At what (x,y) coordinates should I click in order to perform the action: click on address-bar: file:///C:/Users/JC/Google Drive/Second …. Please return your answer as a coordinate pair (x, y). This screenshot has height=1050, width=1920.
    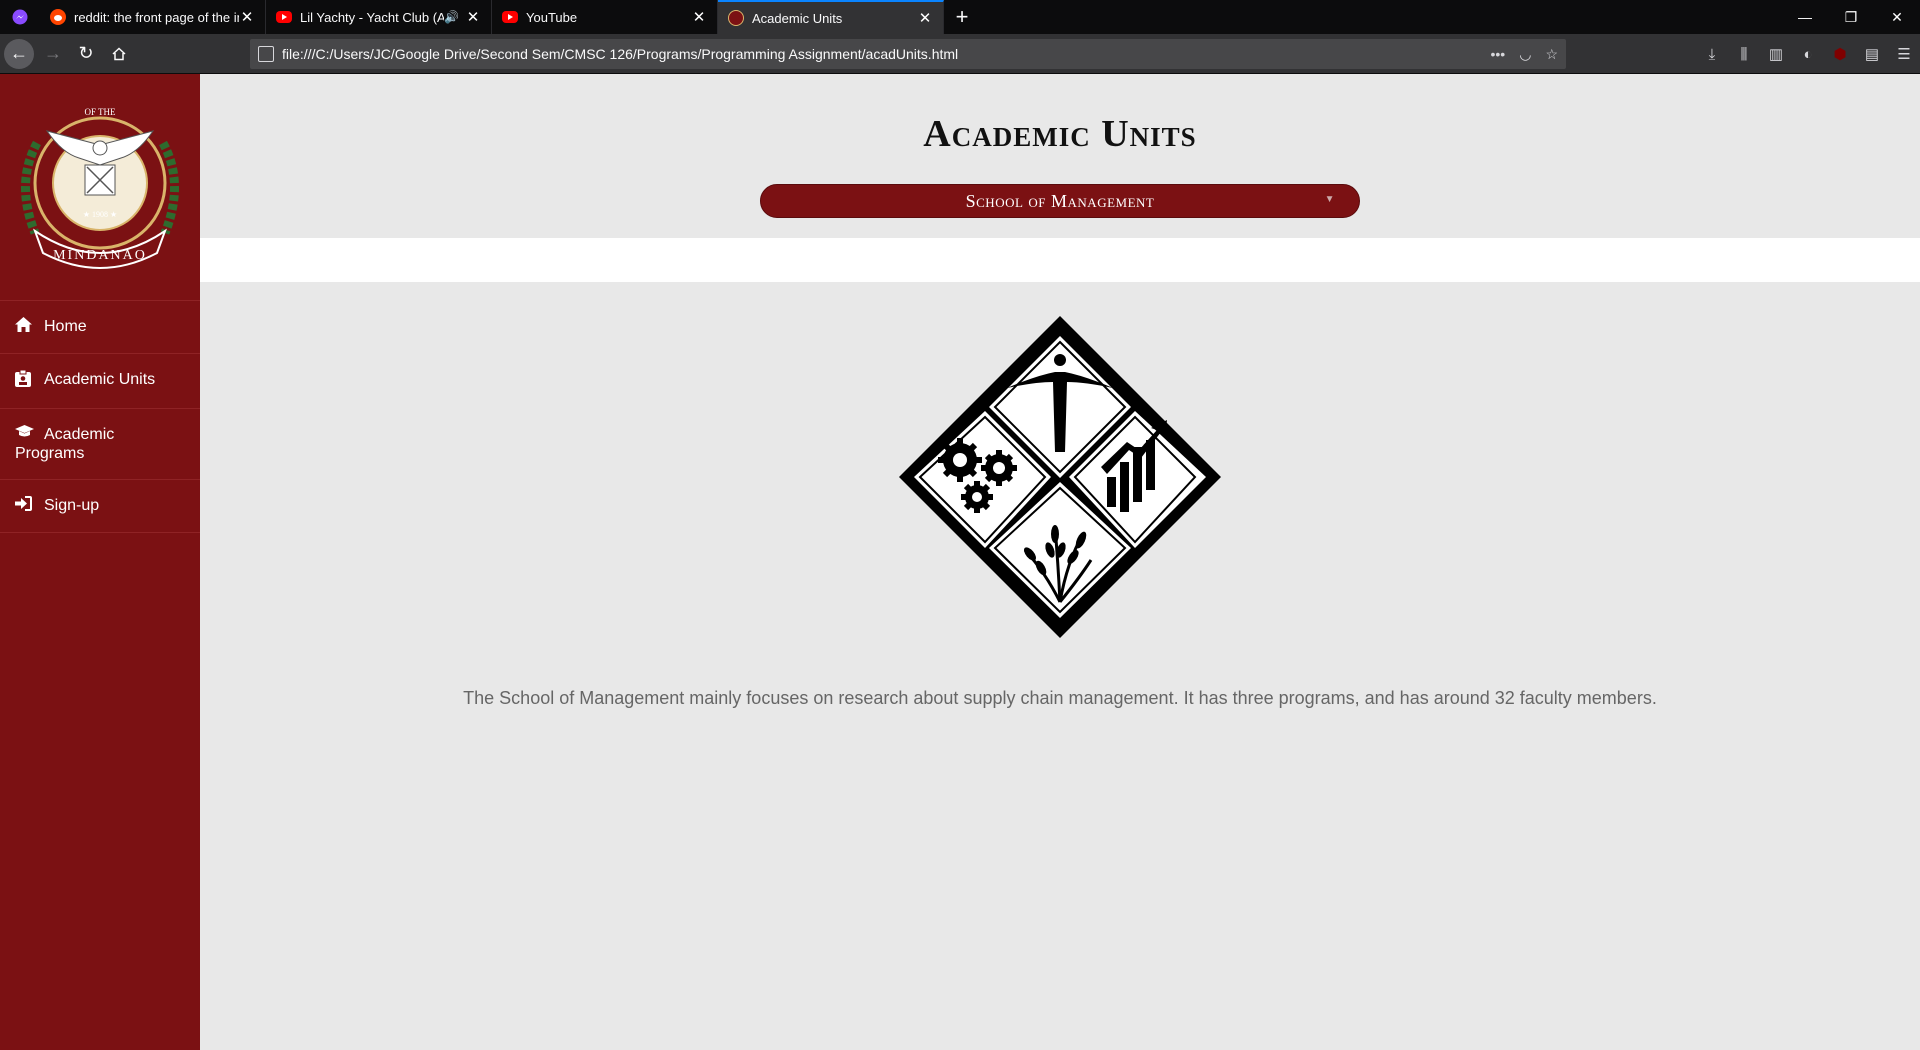
    Looking at the image, I should click on (908, 54).